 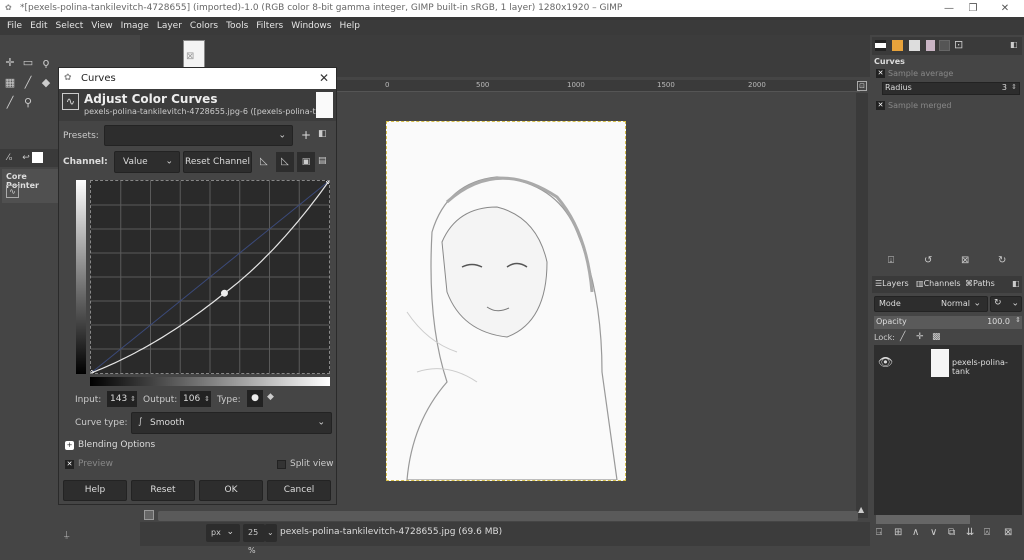 What do you see at coordinates (1005, 8) in the screenshot?
I see `close-window-button: ✕` at bounding box center [1005, 8].